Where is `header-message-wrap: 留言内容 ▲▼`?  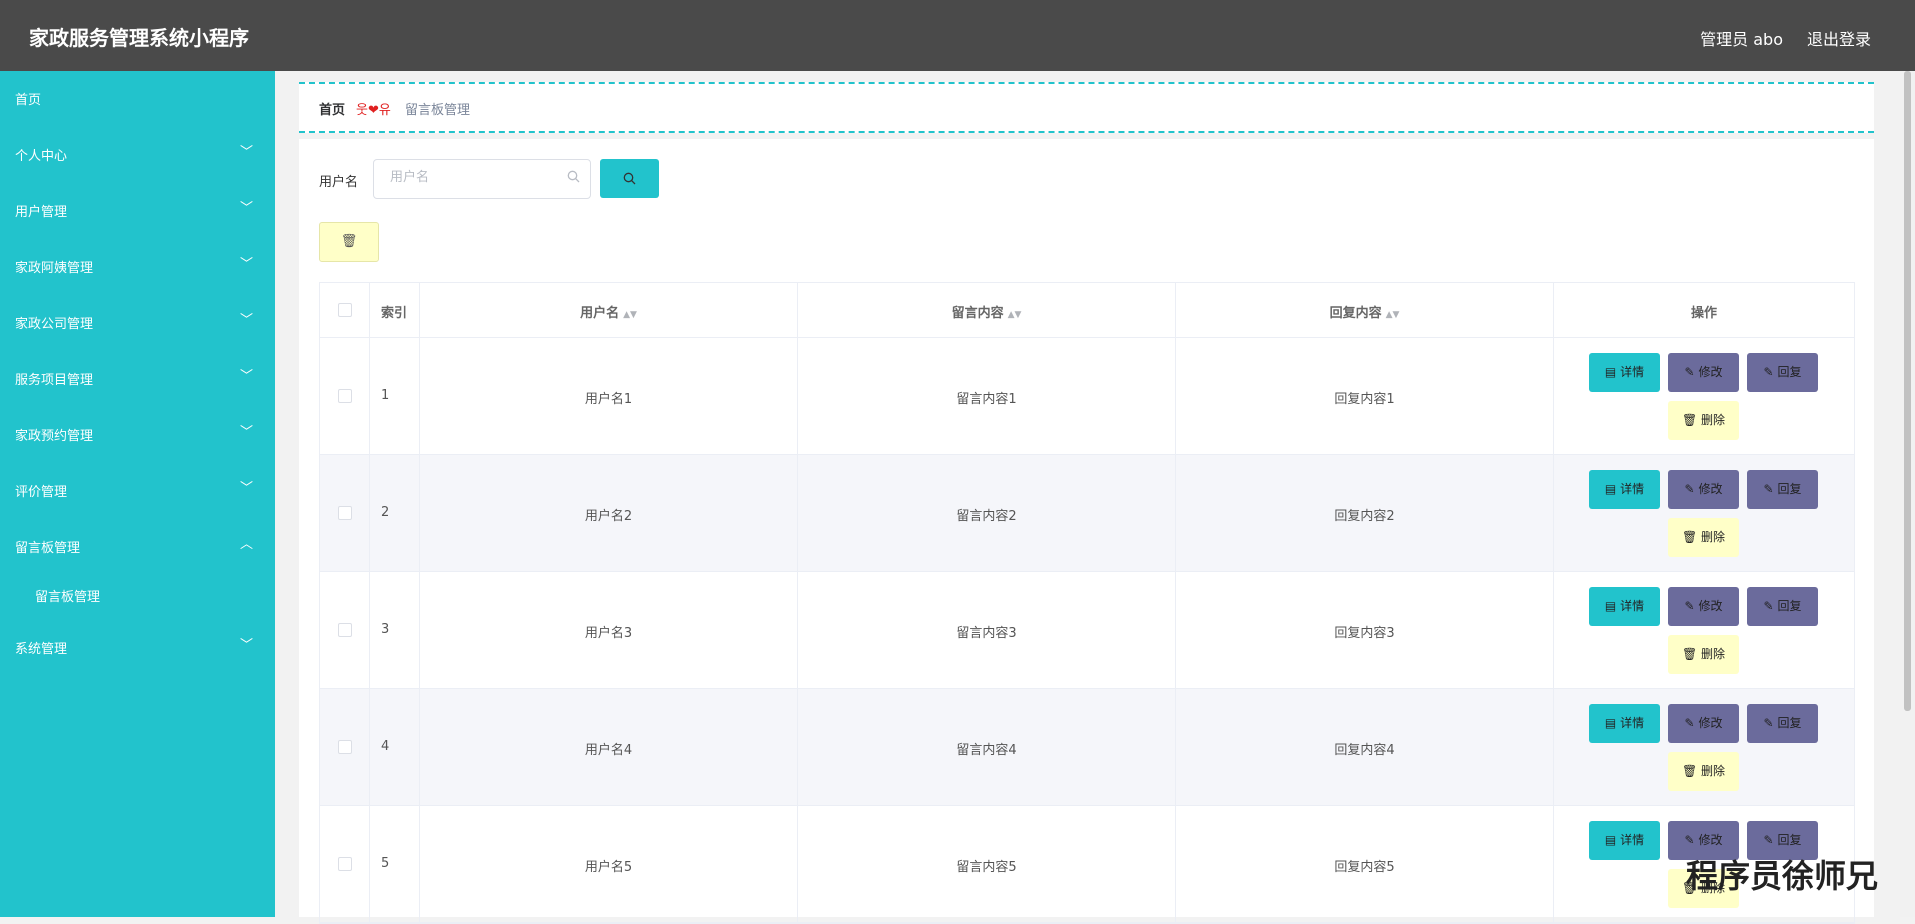
header-message-wrap: 留言内容 ▲▼ is located at coordinates (986, 311).